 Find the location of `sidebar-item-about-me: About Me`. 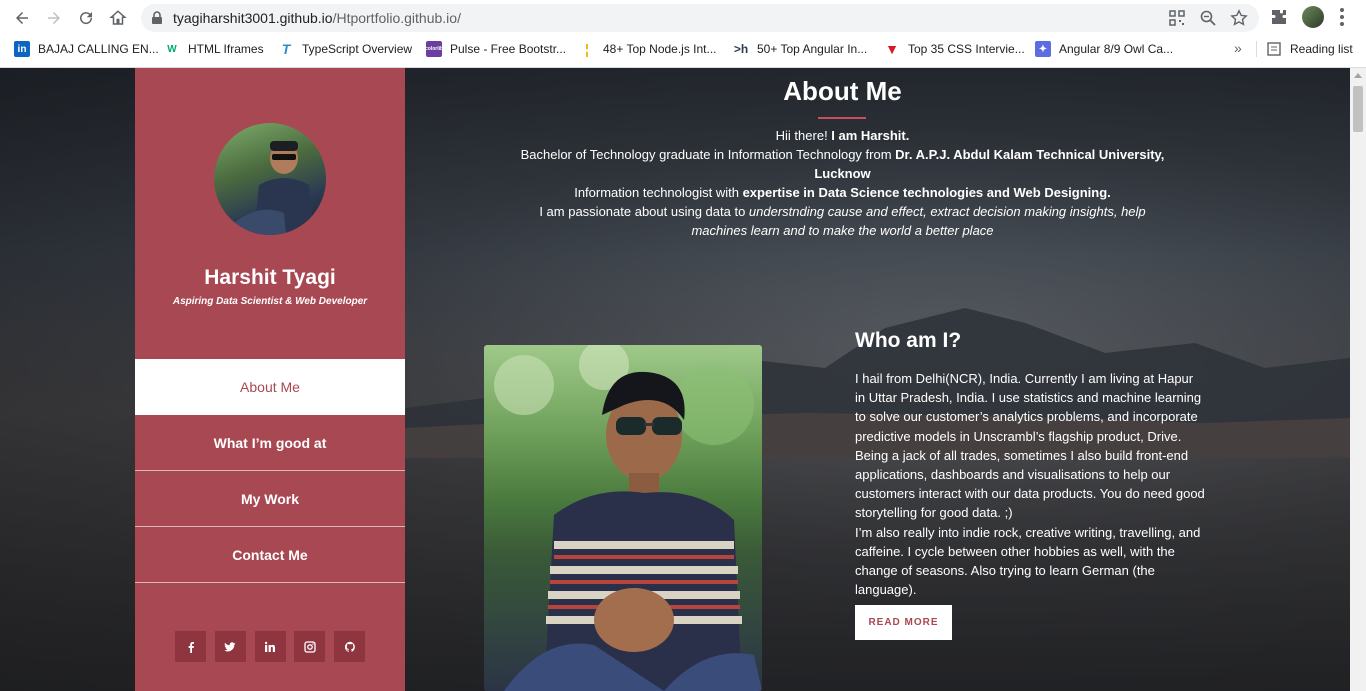

sidebar-item-about-me: About Me is located at coordinates (270, 387).